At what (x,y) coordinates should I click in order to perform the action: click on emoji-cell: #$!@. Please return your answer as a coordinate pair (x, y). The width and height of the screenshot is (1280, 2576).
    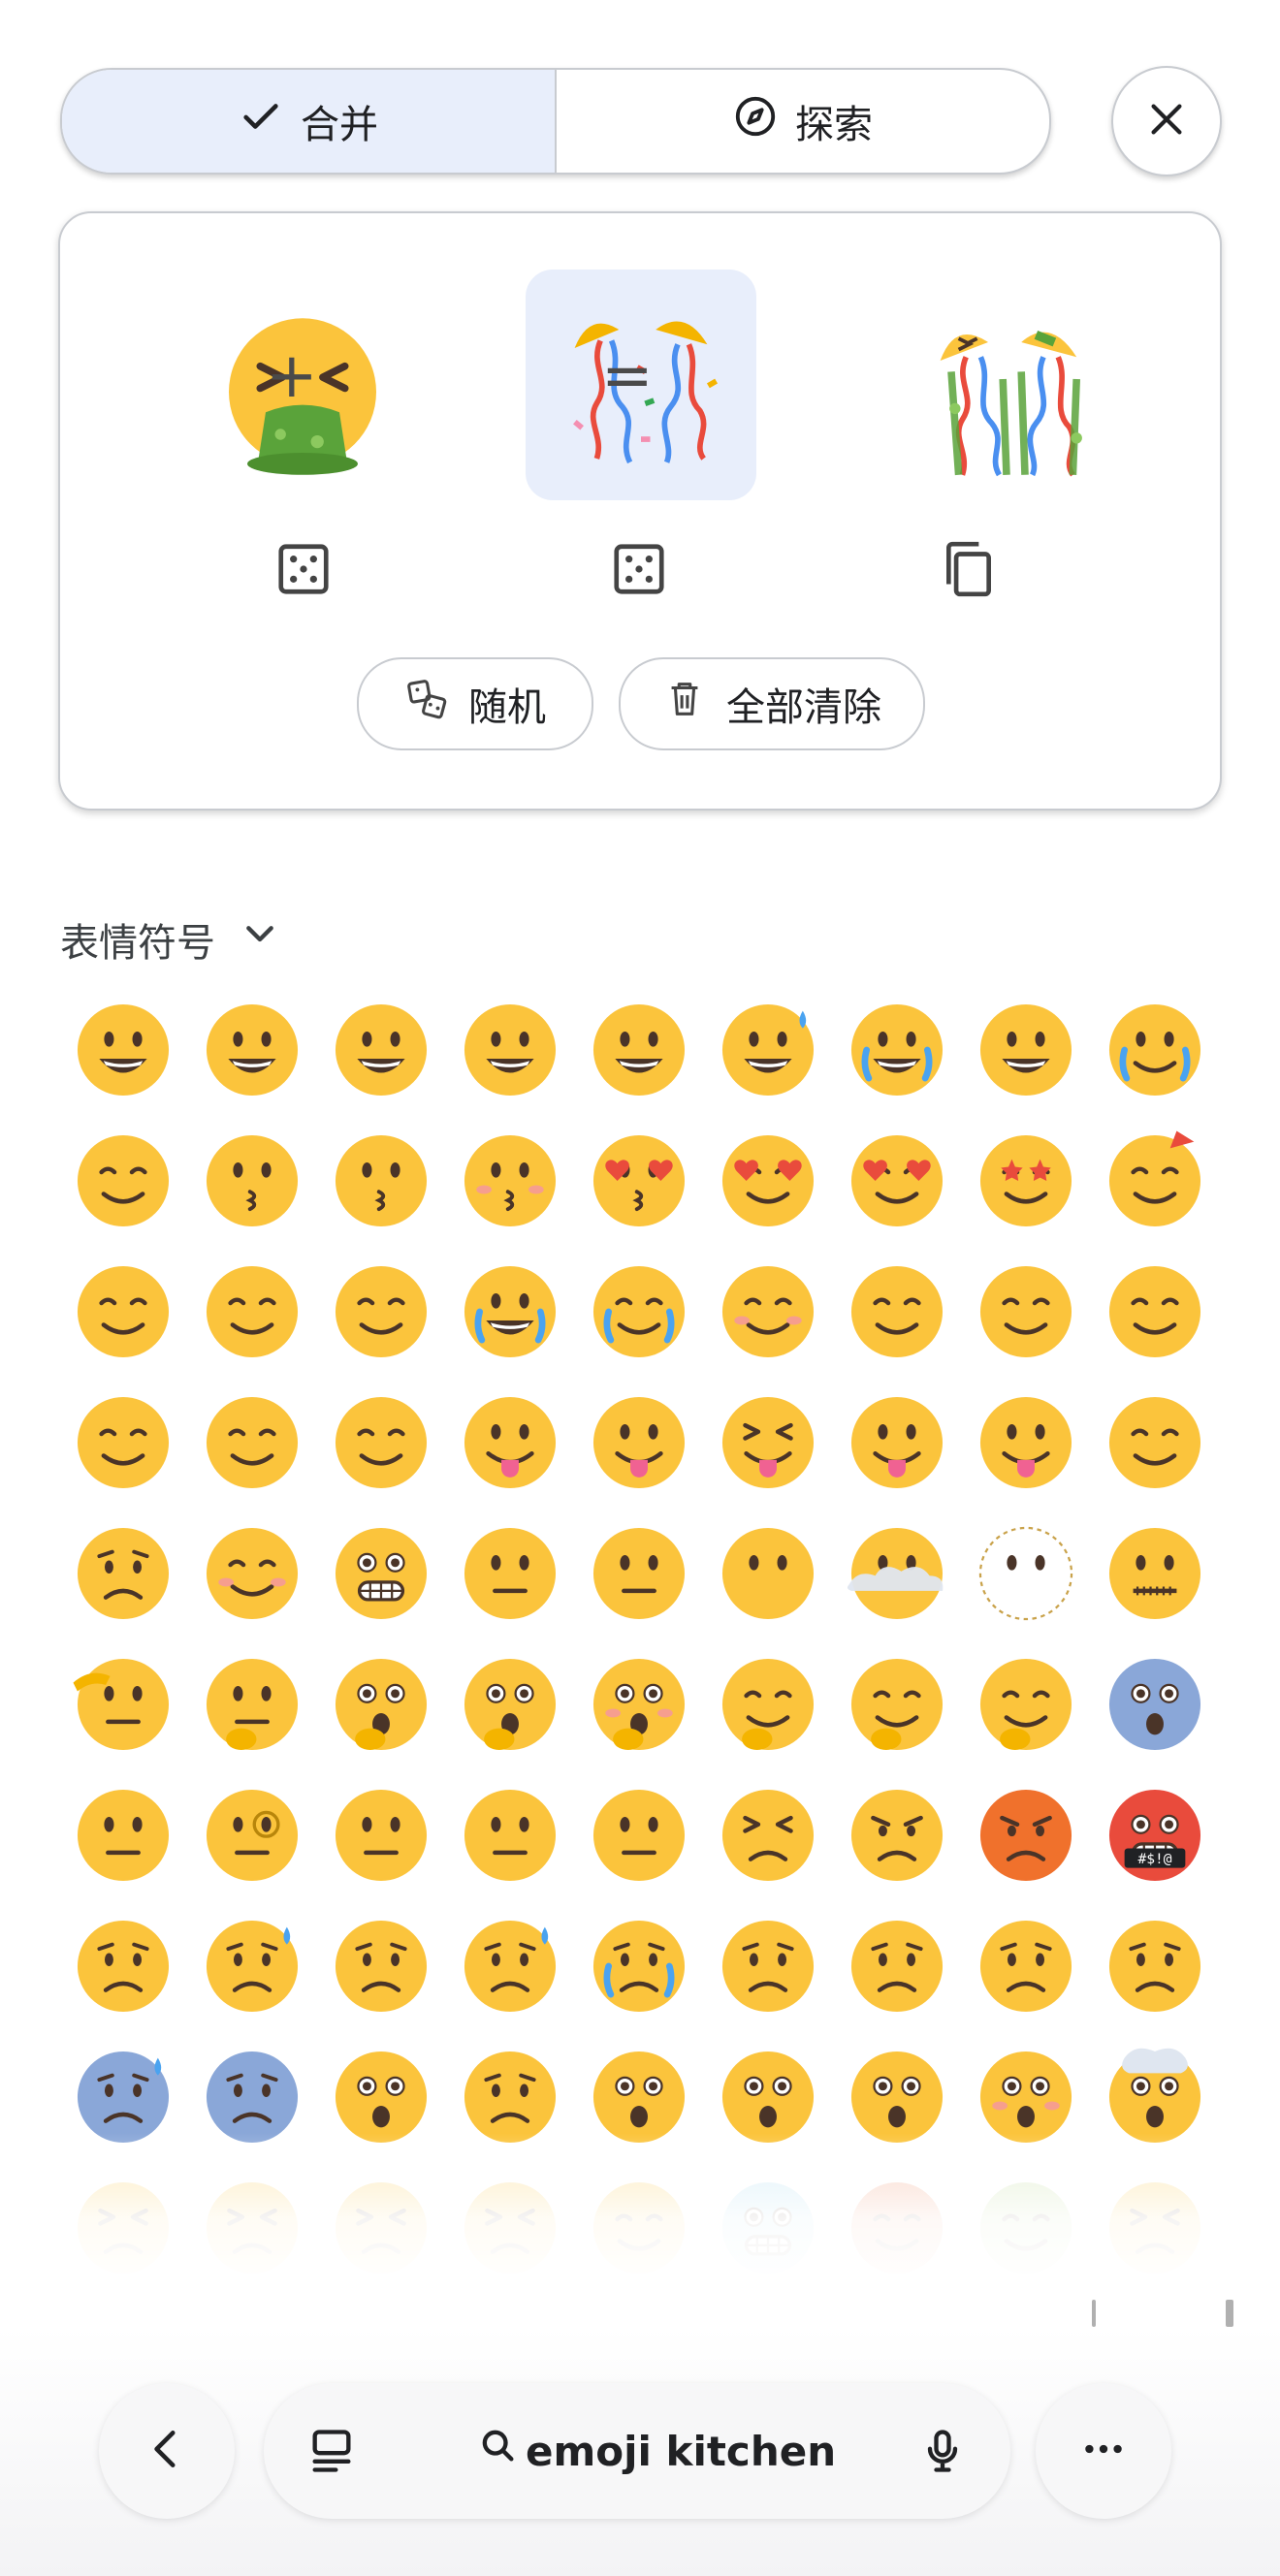
    Looking at the image, I should click on (1154, 1835).